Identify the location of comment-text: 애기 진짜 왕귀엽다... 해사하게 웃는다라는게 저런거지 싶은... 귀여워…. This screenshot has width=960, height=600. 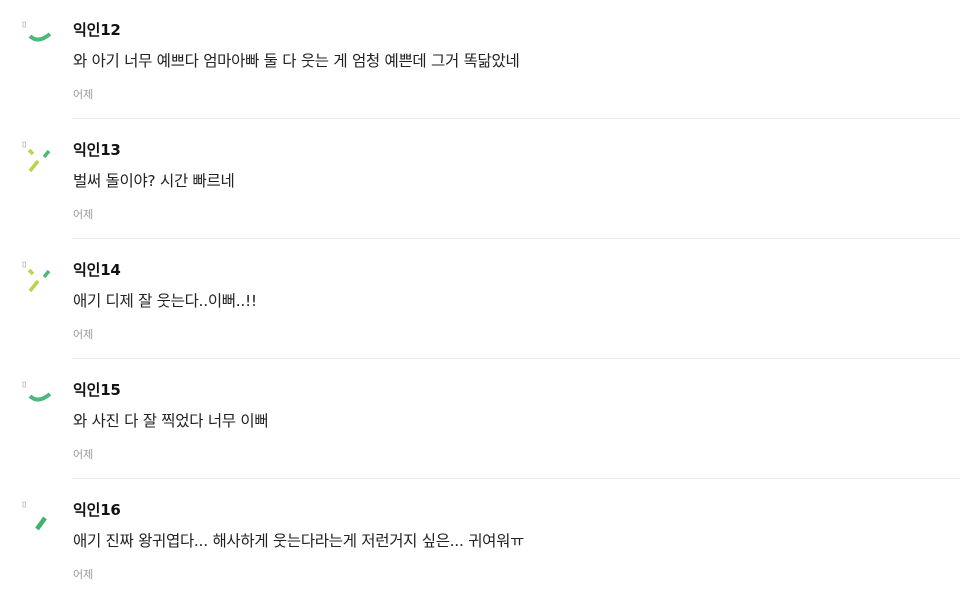
(299, 541).